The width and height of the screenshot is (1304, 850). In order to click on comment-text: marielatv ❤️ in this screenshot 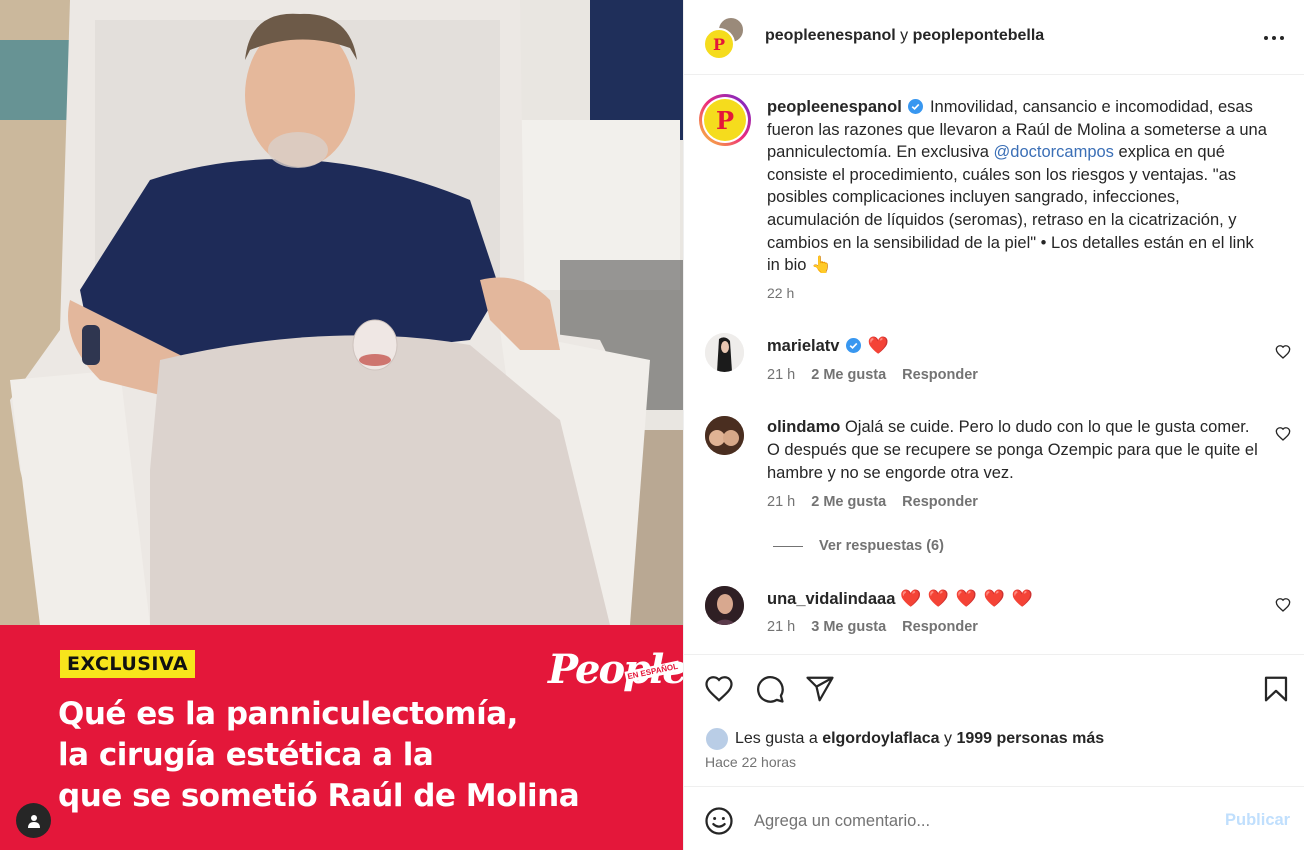, I will do `click(1014, 346)`.